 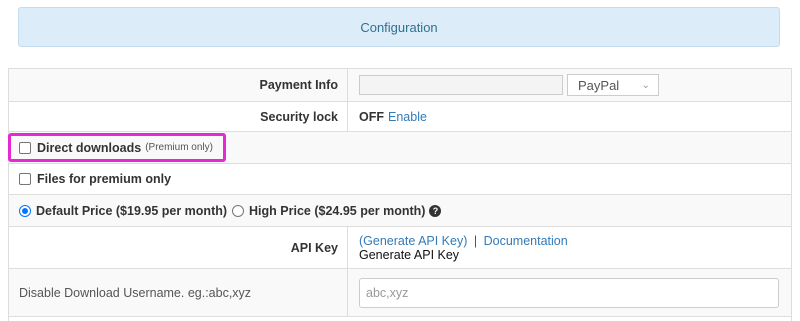 I want to click on high-price-label: High Price ($24.95 per month), so click(x=337, y=210).